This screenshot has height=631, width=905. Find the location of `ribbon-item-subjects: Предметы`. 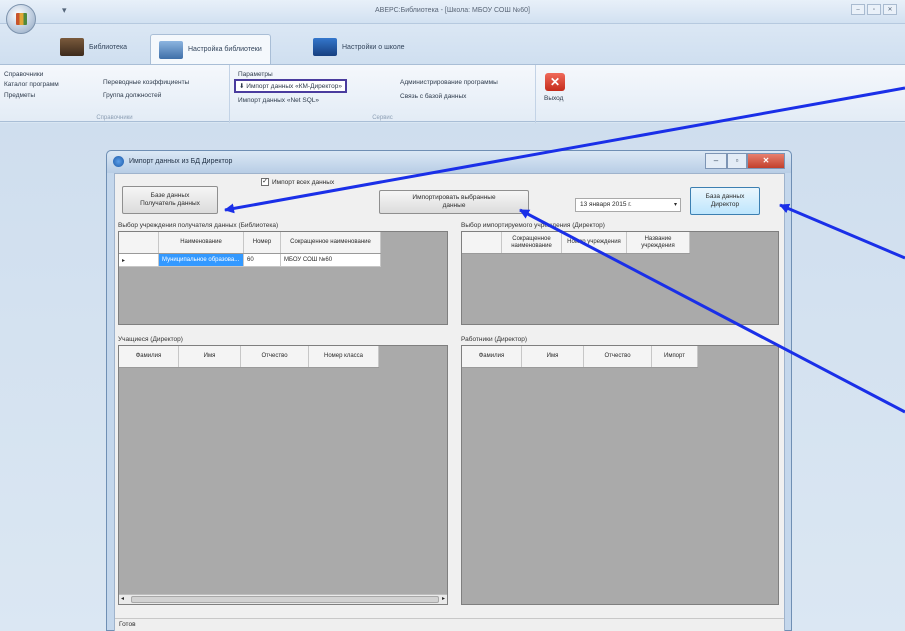

ribbon-item-subjects: Предметы is located at coordinates (19, 95).